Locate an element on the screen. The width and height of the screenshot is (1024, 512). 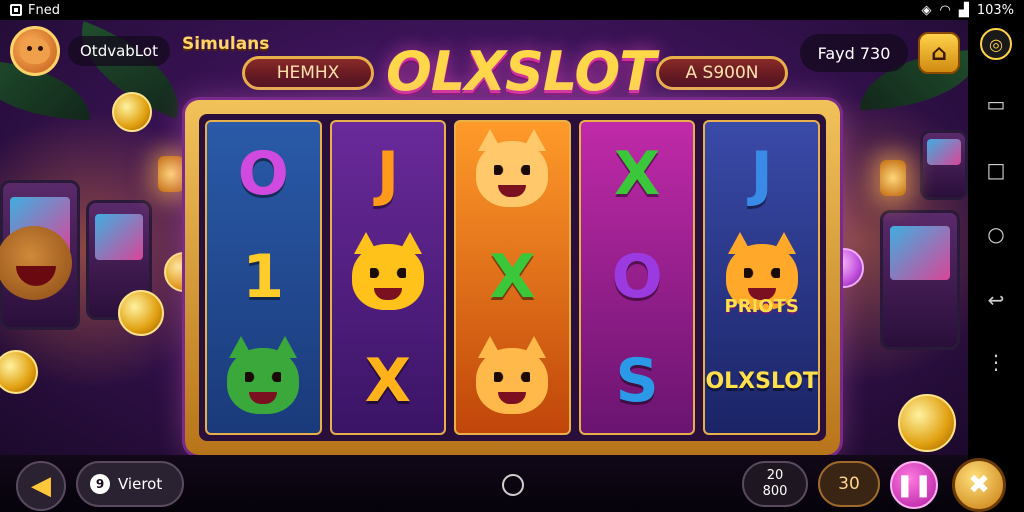
status-right: ◈ ◠ ▟ 103% is located at coordinates (967, 10).